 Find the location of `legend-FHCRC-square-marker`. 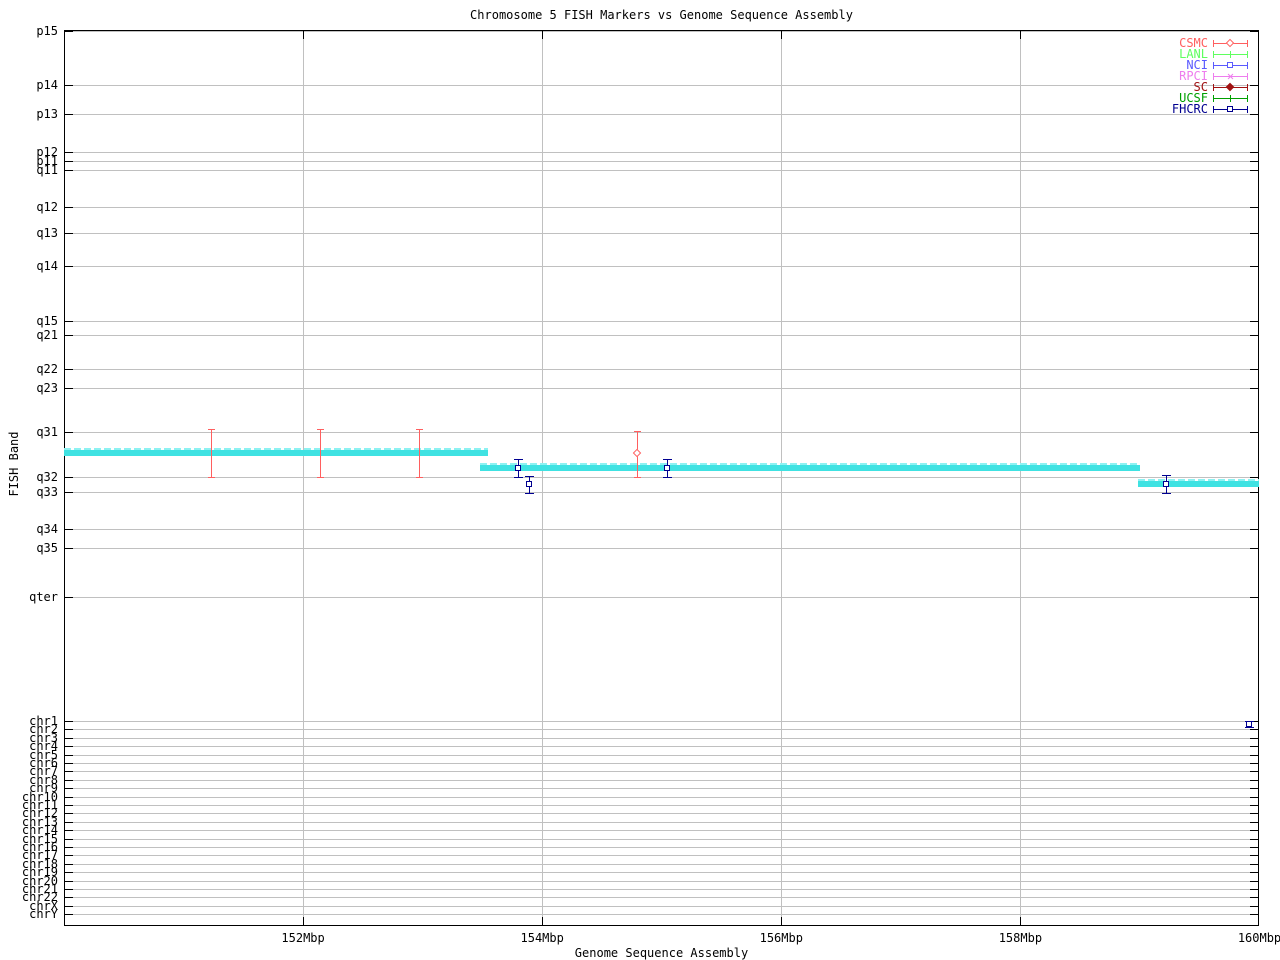

legend-FHCRC-square-marker is located at coordinates (1230, 109).